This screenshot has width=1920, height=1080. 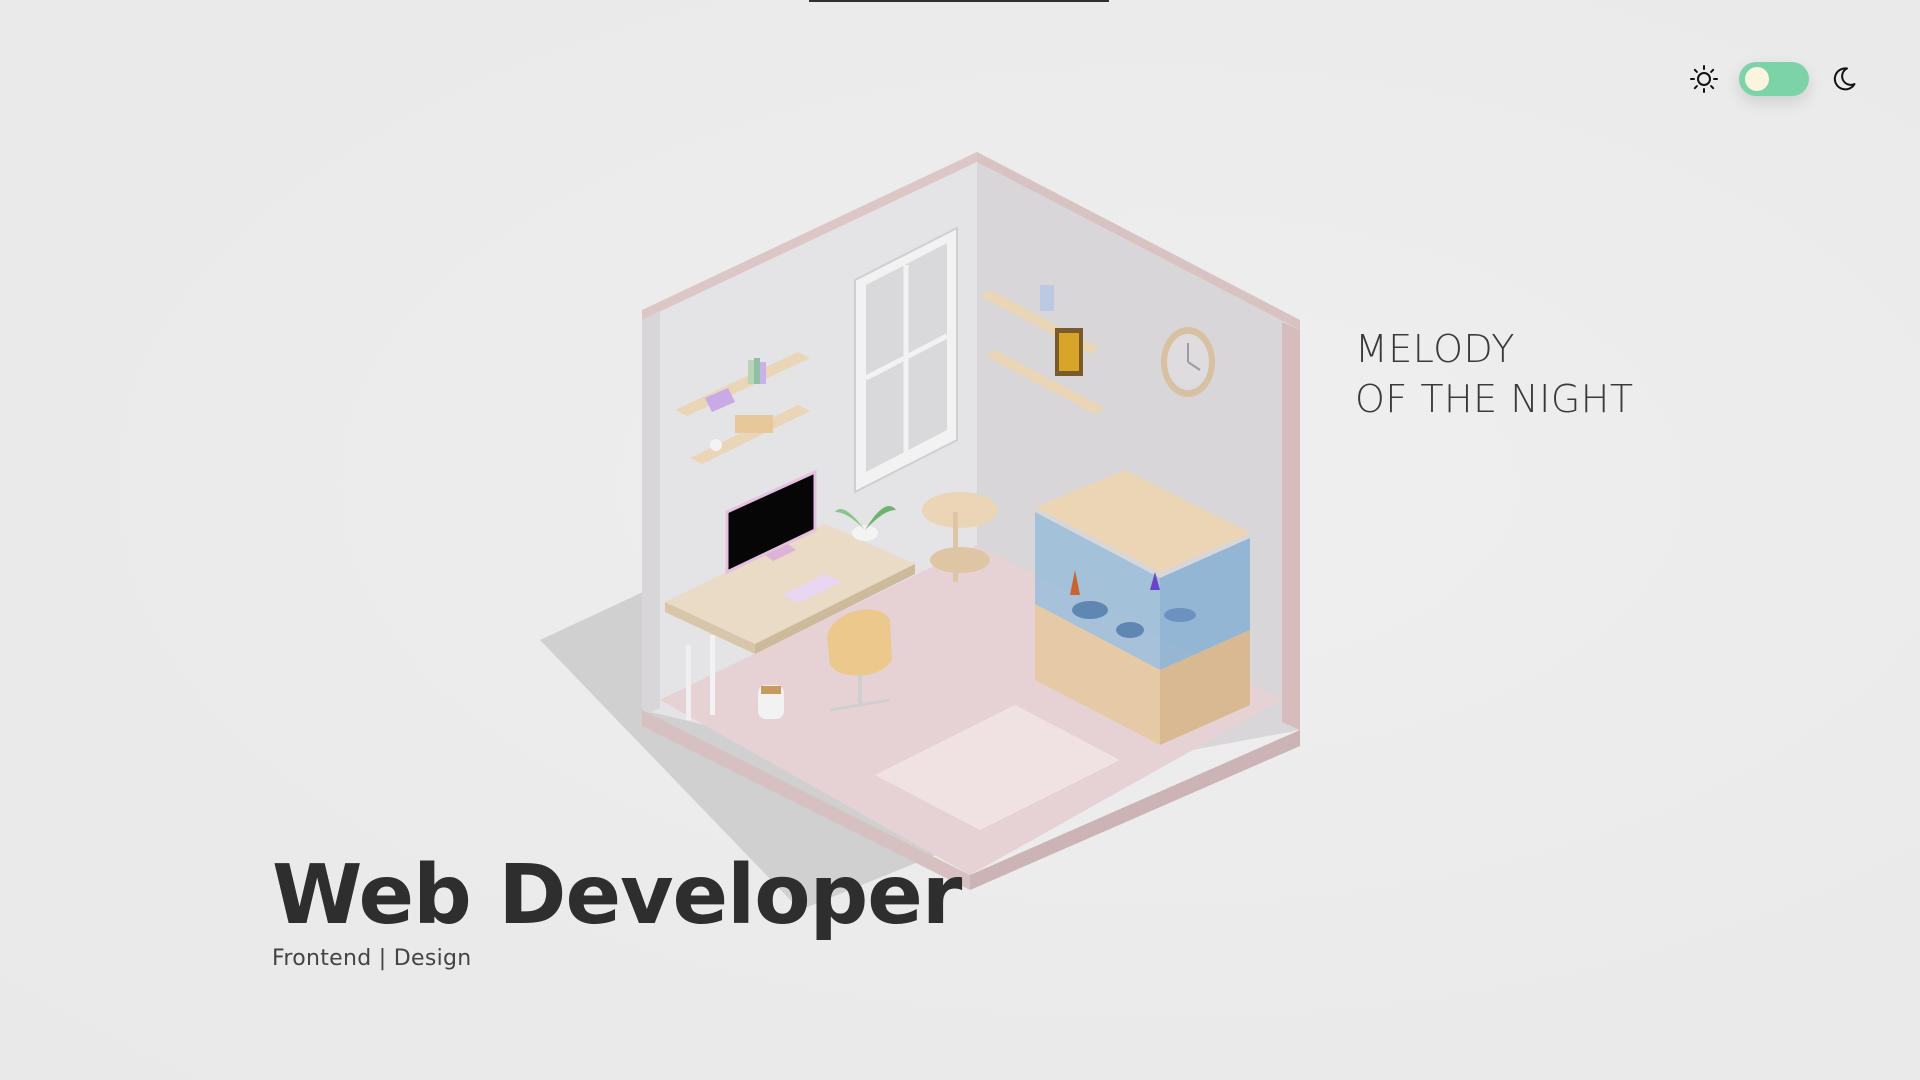 I want to click on hero-block: Web Developer Frontend | Design, so click(x=617, y=909).